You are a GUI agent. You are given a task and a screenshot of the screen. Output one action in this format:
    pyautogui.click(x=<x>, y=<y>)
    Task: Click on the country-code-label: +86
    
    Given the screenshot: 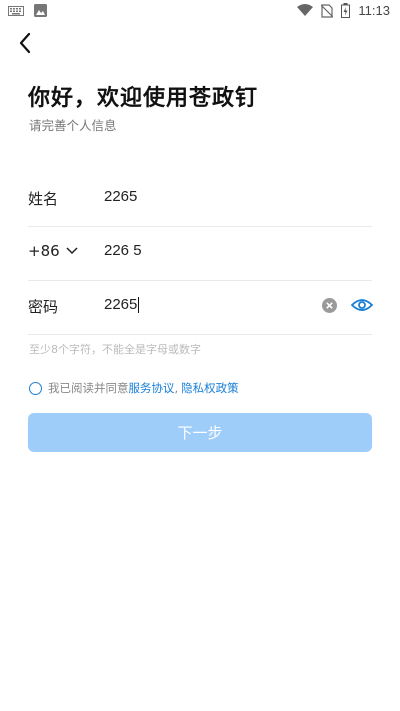 What is the action you would take?
    pyautogui.click(x=44, y=251)
    